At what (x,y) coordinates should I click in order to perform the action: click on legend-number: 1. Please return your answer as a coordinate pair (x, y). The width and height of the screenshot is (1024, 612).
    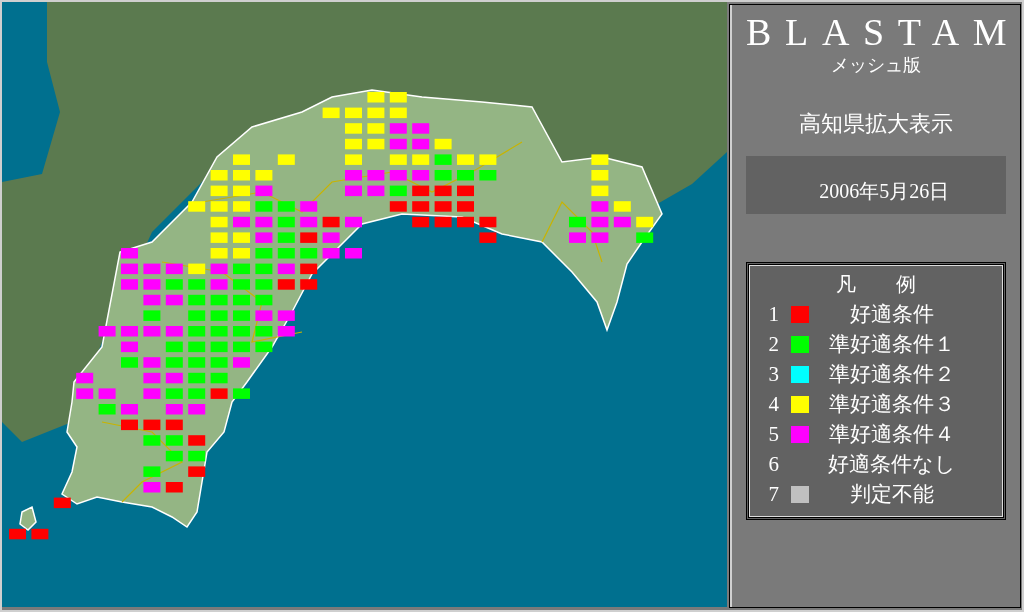
    Looking at the image, I should click on (773, 314).